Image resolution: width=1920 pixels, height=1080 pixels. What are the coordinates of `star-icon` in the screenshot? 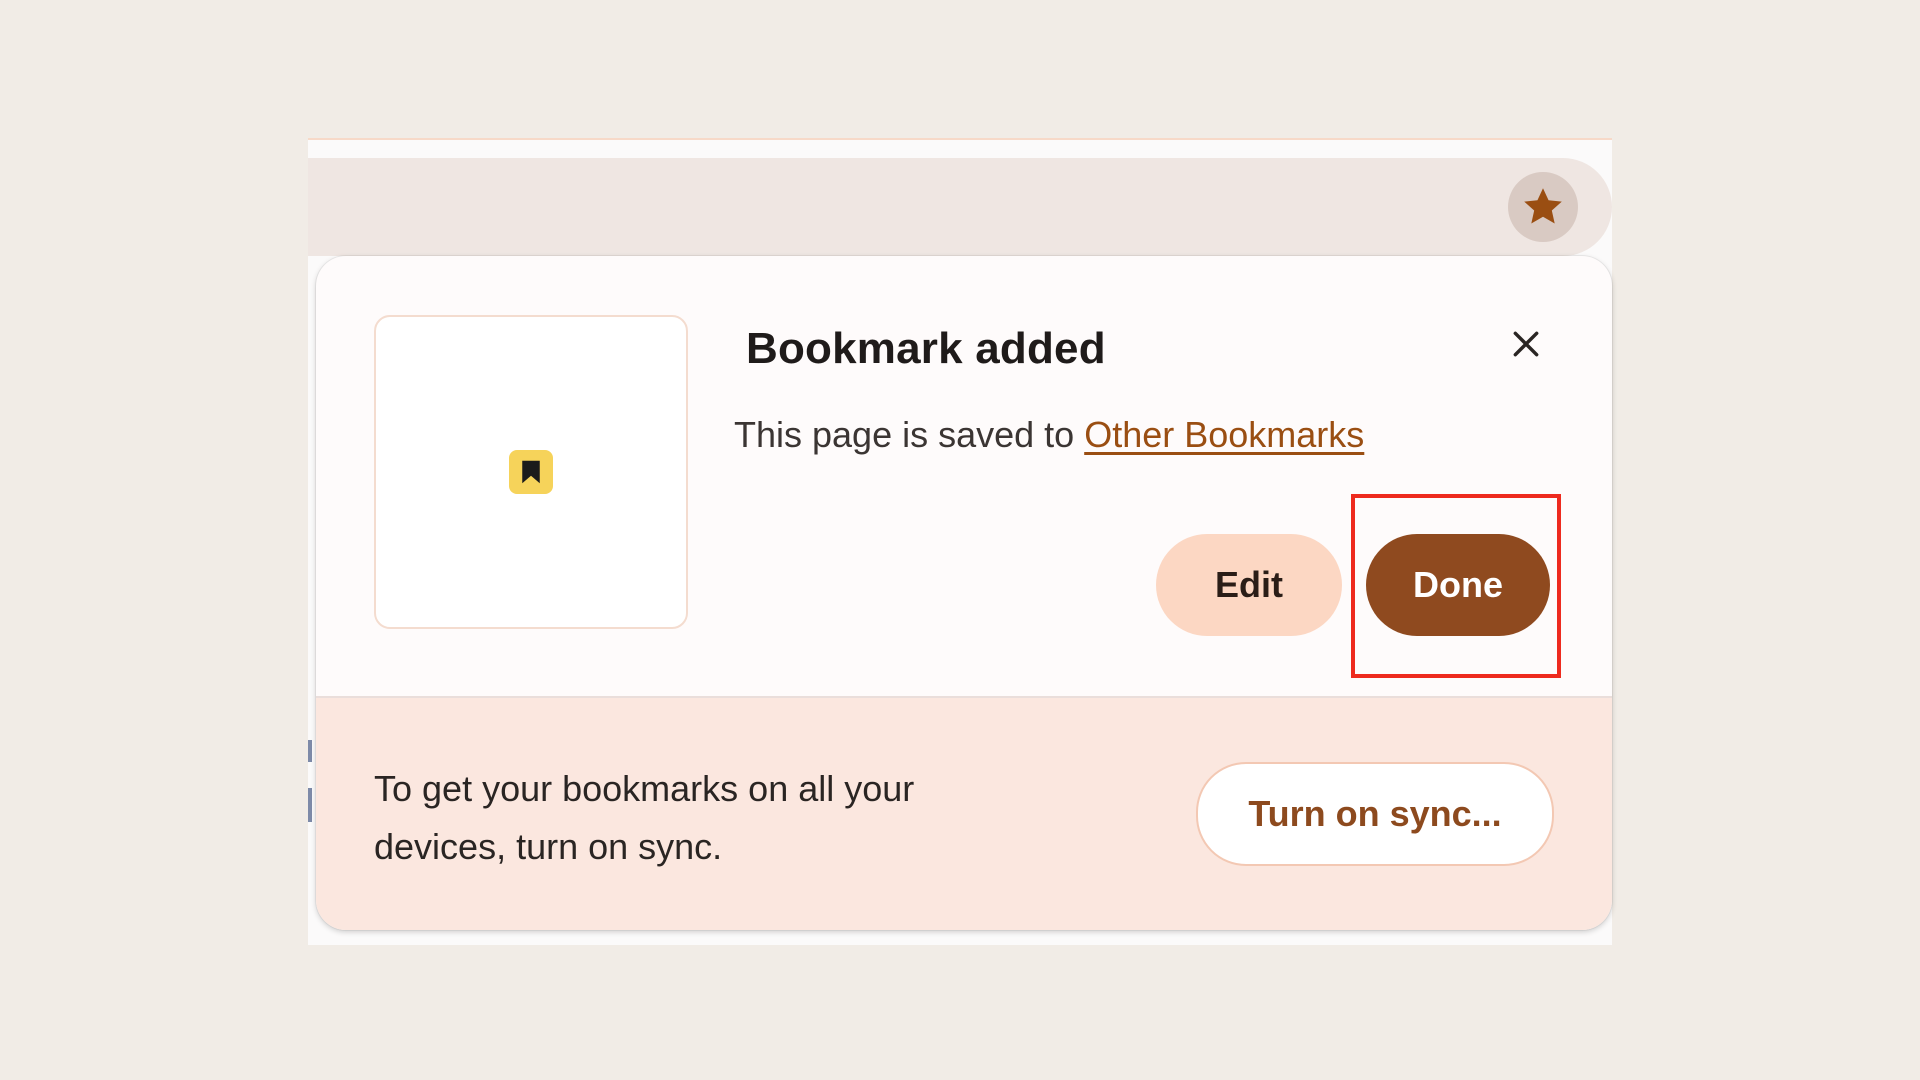 It's located at (1543, 206).